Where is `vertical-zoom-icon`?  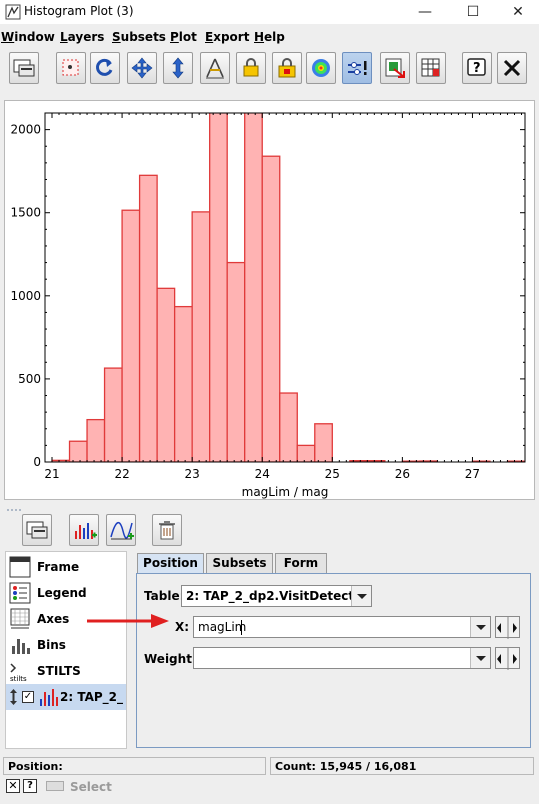 vertical-zoom-icon is located at coordinates (178, 68).